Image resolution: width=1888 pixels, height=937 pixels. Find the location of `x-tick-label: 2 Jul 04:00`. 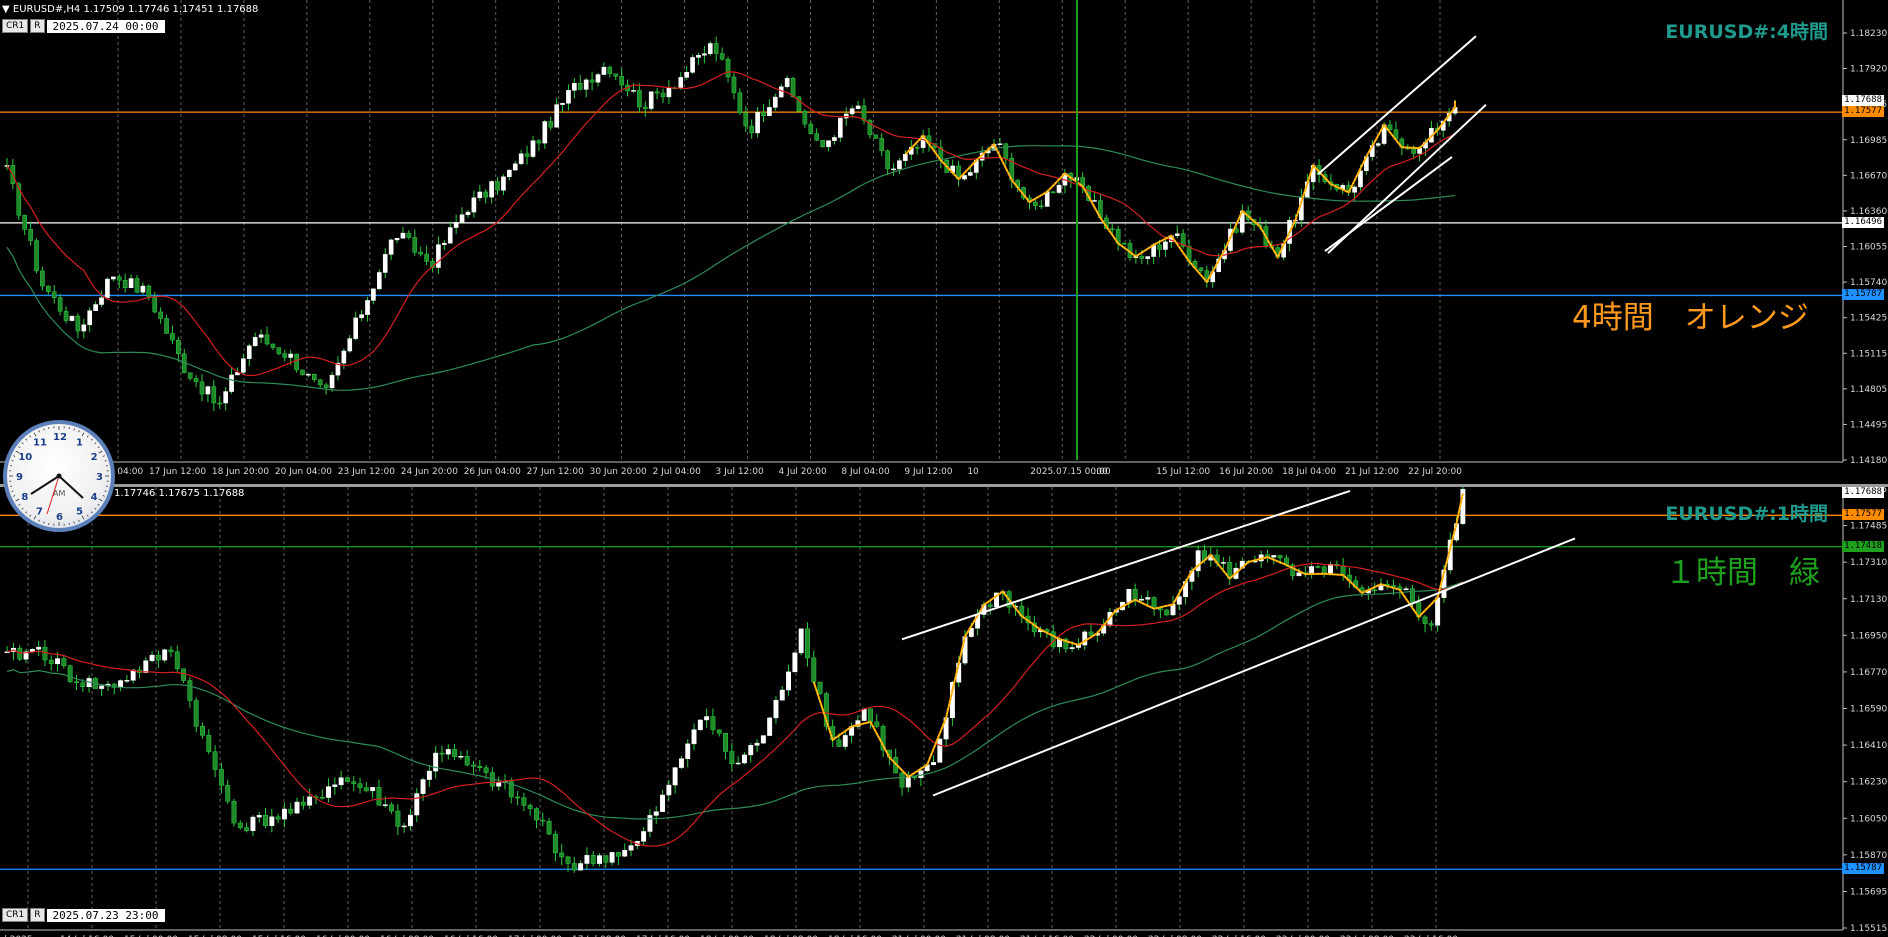

x-tick-label: 2 Jul 04:00 is located at coordinates (677, 472).